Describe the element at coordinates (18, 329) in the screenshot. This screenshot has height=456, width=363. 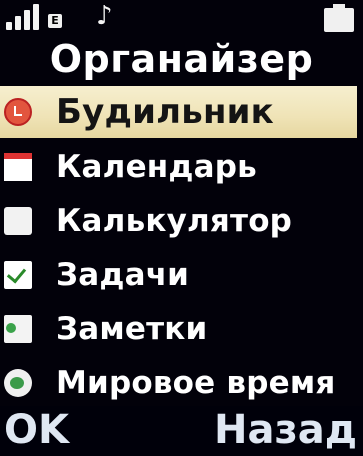
I see `notes-icon` at that location.